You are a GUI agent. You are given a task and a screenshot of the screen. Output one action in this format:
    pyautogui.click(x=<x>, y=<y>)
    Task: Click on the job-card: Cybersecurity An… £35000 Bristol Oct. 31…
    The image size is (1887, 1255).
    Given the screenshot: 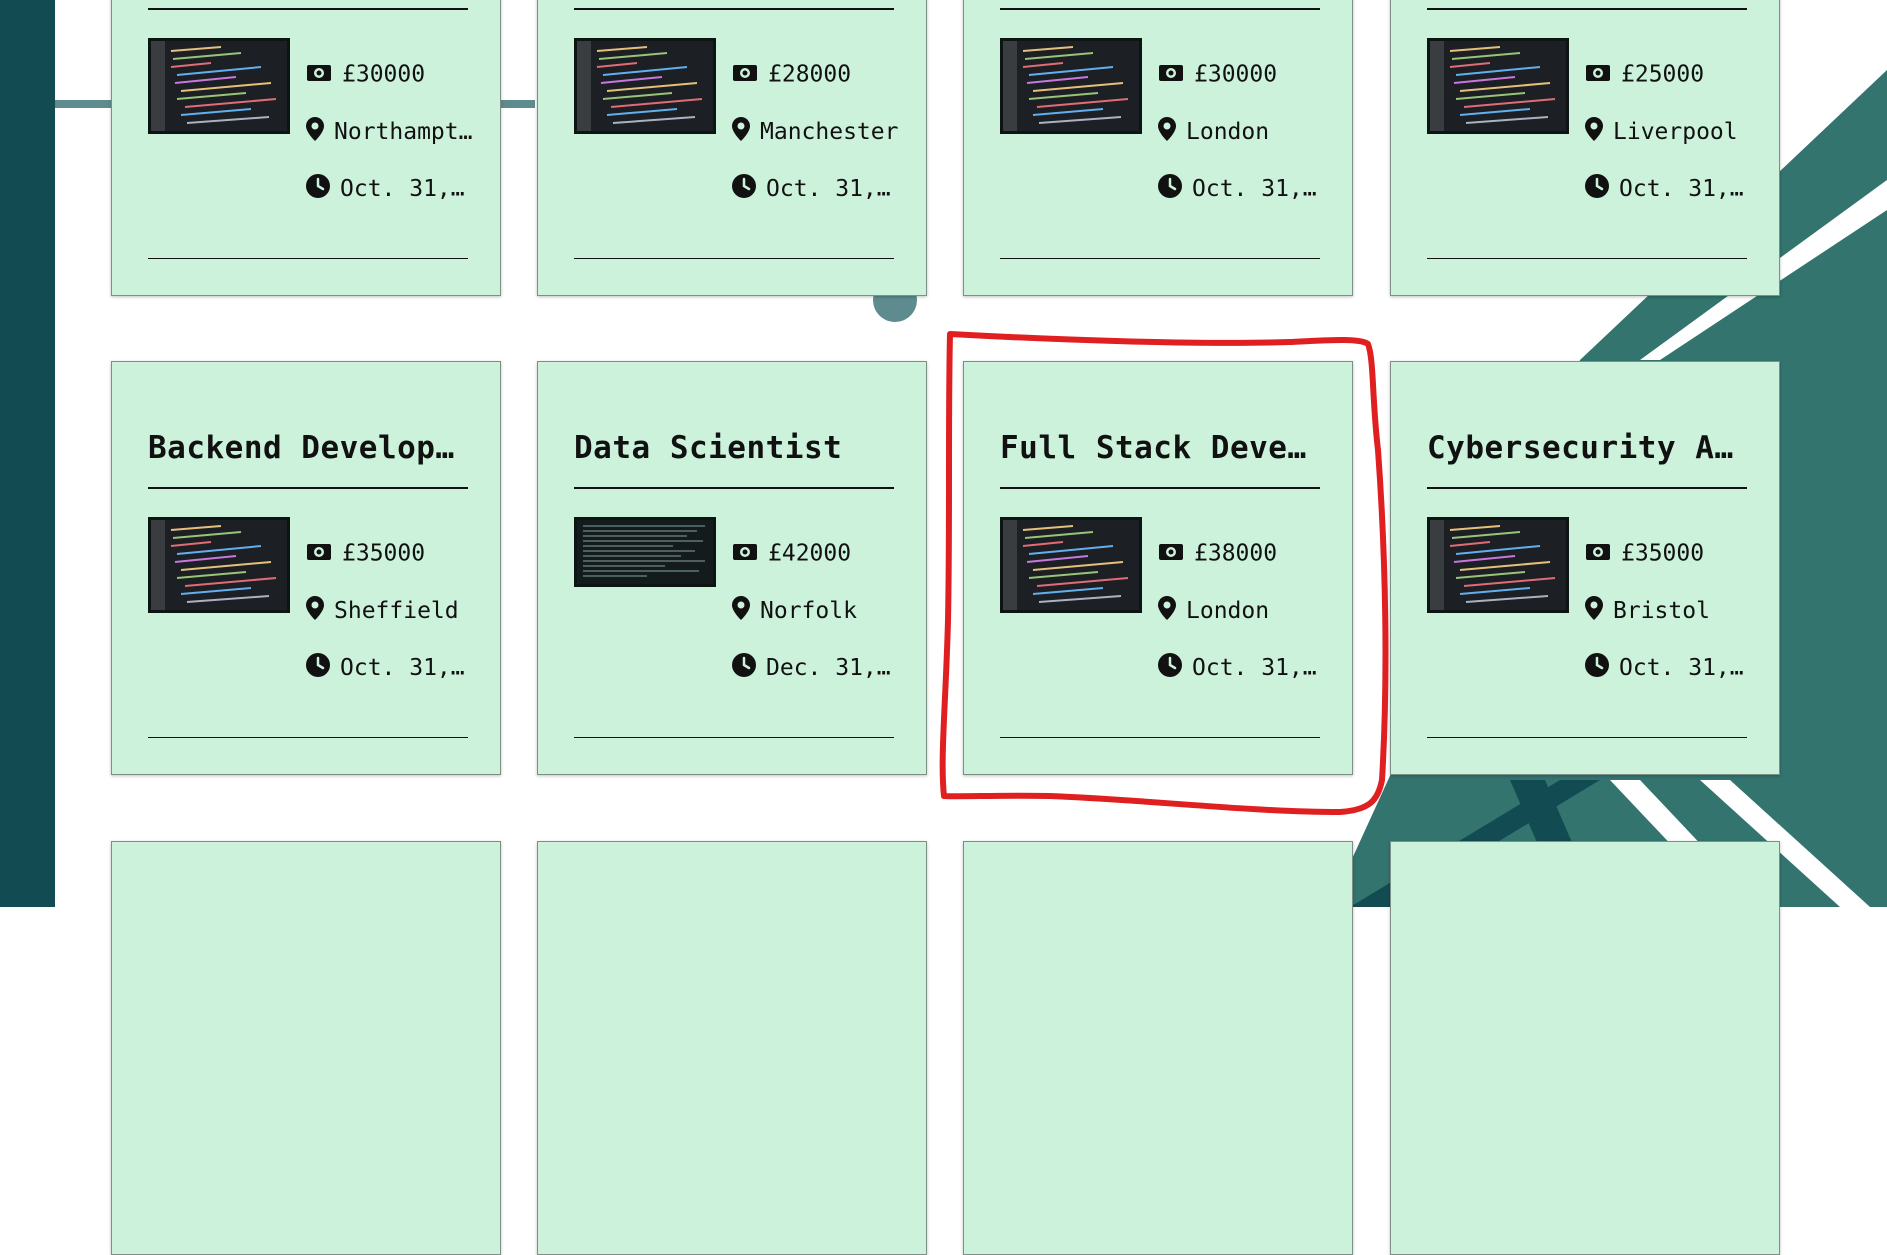 What is the action you would take?
    pyautogui.click(x=1585, y=568)
    